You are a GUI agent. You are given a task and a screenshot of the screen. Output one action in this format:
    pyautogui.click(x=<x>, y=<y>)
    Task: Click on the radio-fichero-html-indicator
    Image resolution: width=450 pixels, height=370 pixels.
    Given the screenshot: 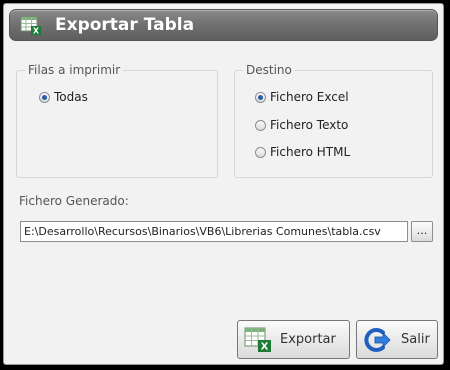 What is the action you would take?
    pyautogui.click(x=260, y=152)
    